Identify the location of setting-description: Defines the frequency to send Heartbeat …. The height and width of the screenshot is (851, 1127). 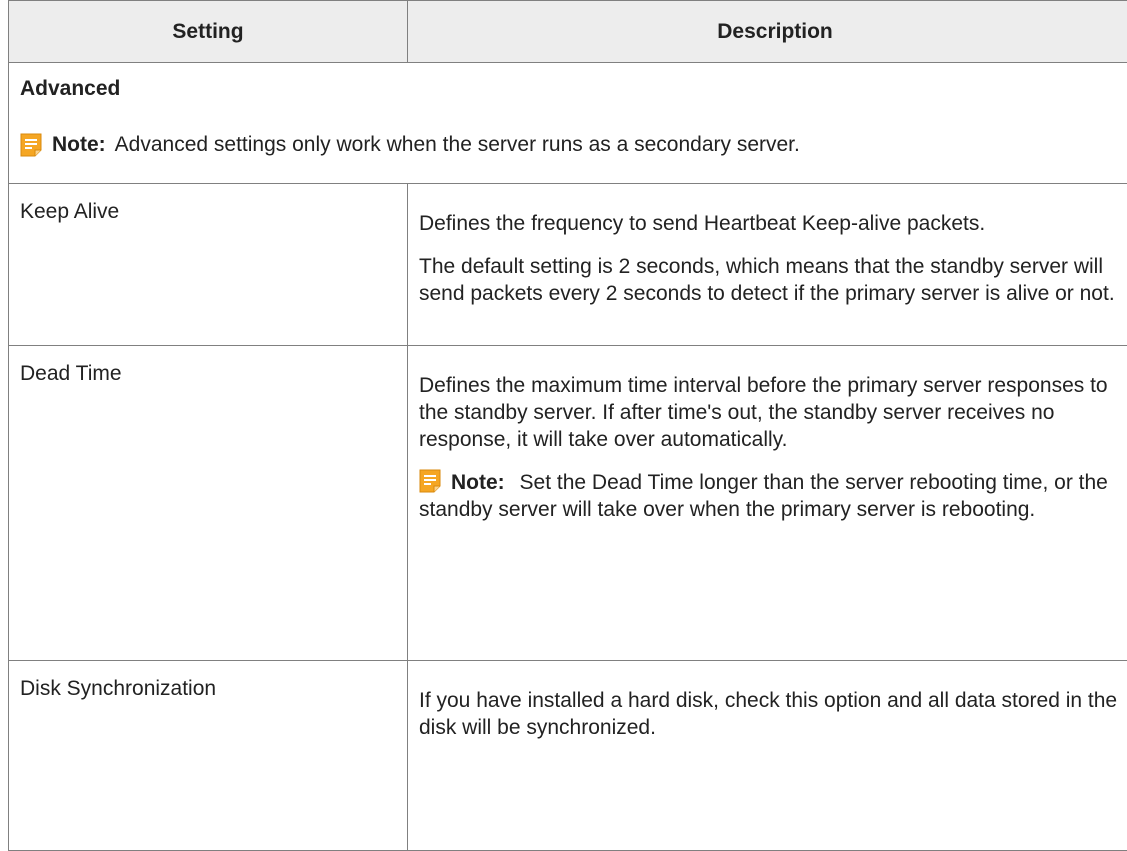
(767, 265).